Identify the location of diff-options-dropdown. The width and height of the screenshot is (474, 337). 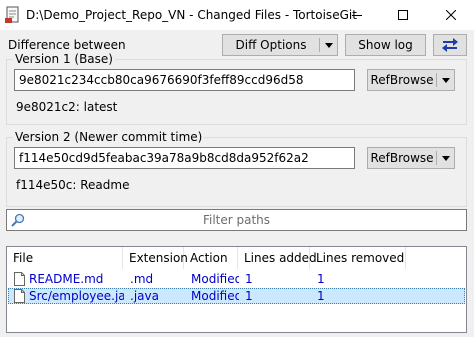
(329, 45).